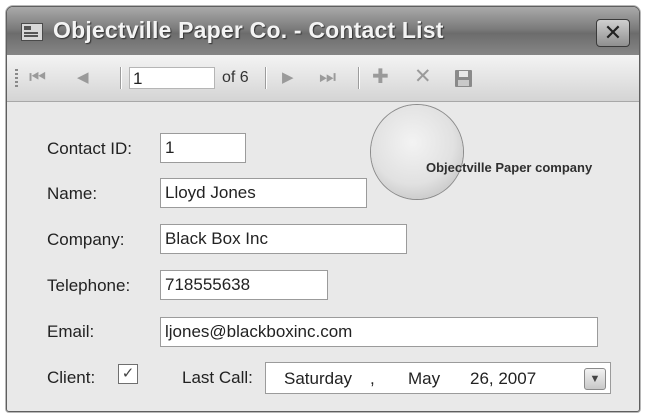 This screenshot has width=648, height=417. Describe the element at coordinates (424, 378) in the screenshot. I see `date-month: May` at that location.